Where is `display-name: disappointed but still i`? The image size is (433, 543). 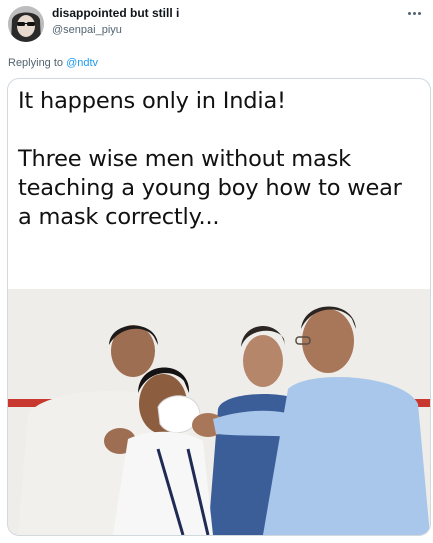
display-name: disappointed but still i is located at coordinates (115, 13).